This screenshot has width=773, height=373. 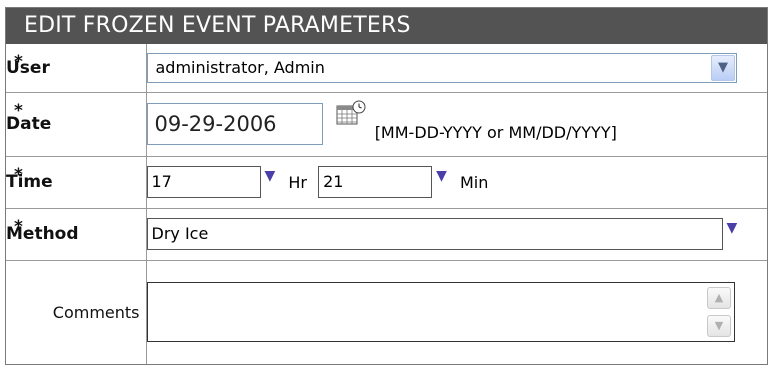 I want to click on date-format-hint: [MM-DD-YYYY or MM/DD/YYYY], so click(x=495, y=132).